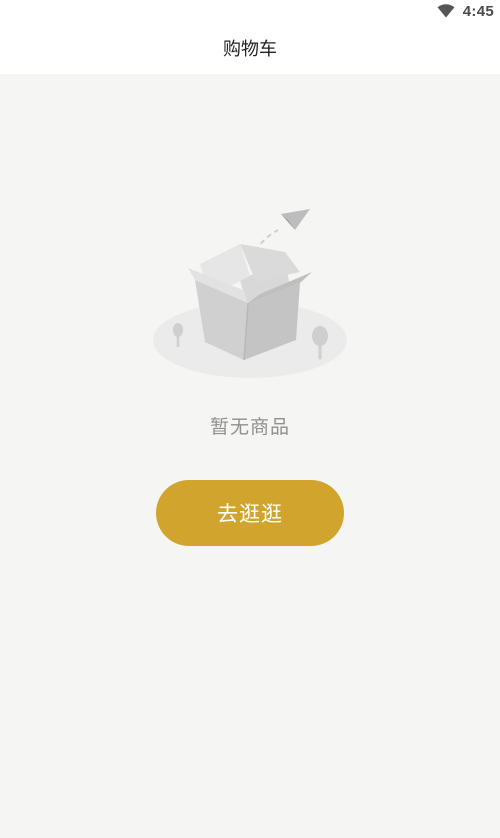 Image resolution: width=500 pixels, height=838 pixels. I want to click on go-shopping-button: 去逛逛, so click(250, 513).